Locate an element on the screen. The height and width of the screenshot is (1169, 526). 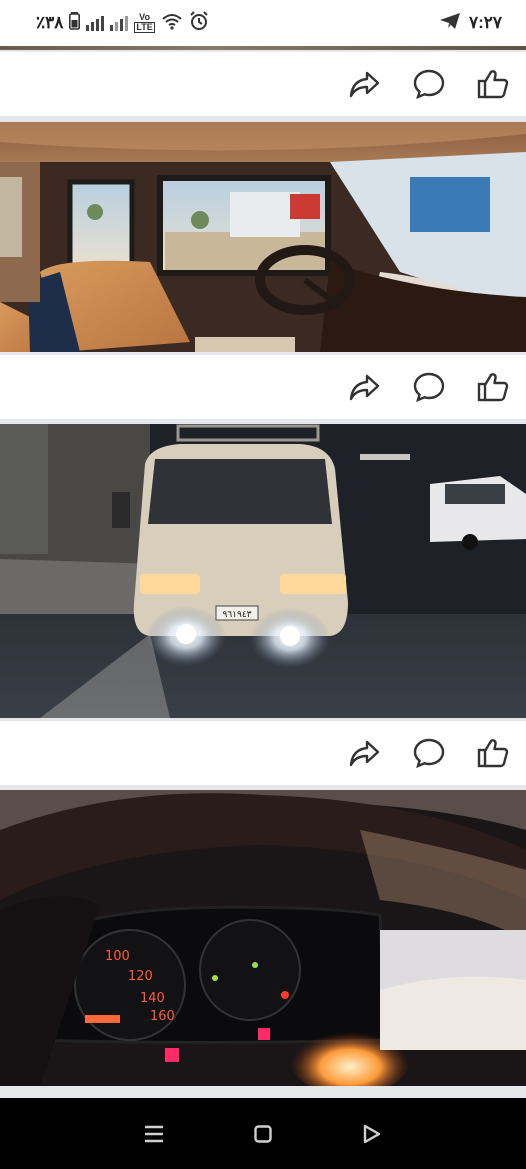
telegram-icon is located at coordinates (450, 23).